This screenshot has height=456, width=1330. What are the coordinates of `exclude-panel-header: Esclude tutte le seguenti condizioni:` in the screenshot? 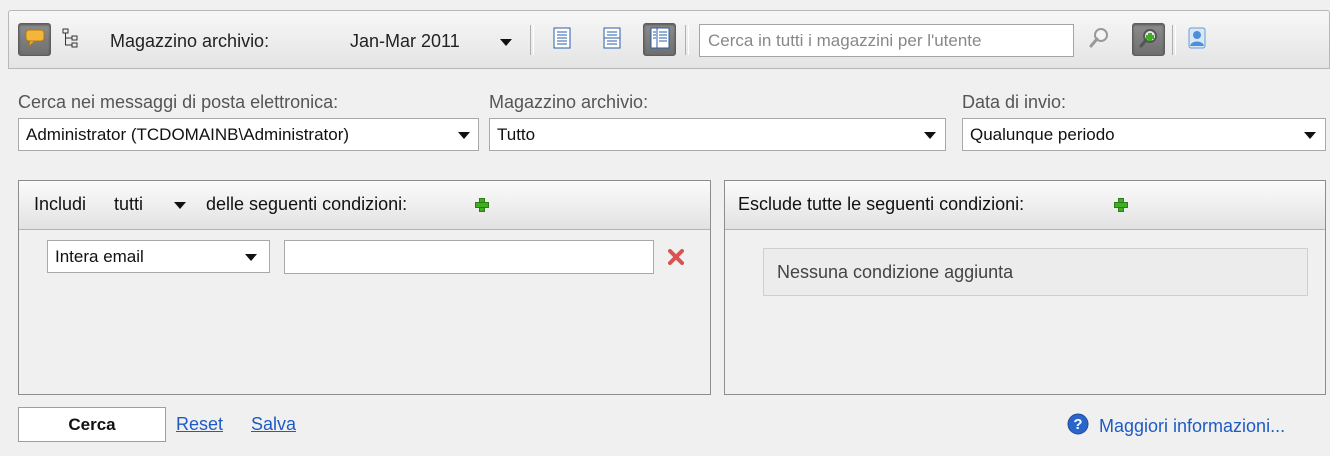 It's located at (1025, 205).